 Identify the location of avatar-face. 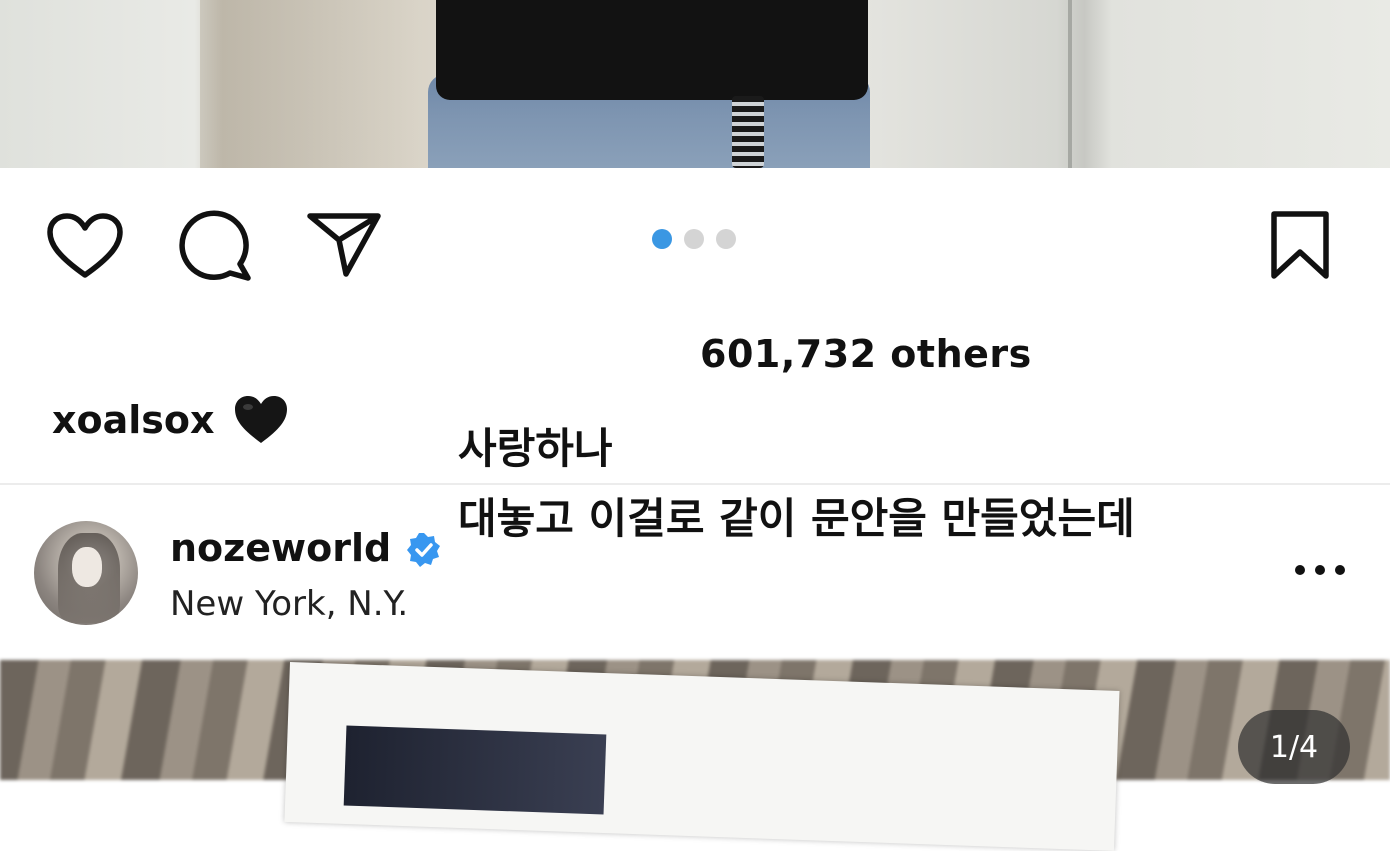
(87, 567).